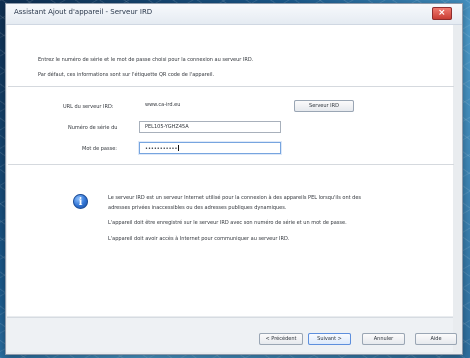 This screenshot has width=470, height=358. I want to click on close-button: ×, so click(442, 13).